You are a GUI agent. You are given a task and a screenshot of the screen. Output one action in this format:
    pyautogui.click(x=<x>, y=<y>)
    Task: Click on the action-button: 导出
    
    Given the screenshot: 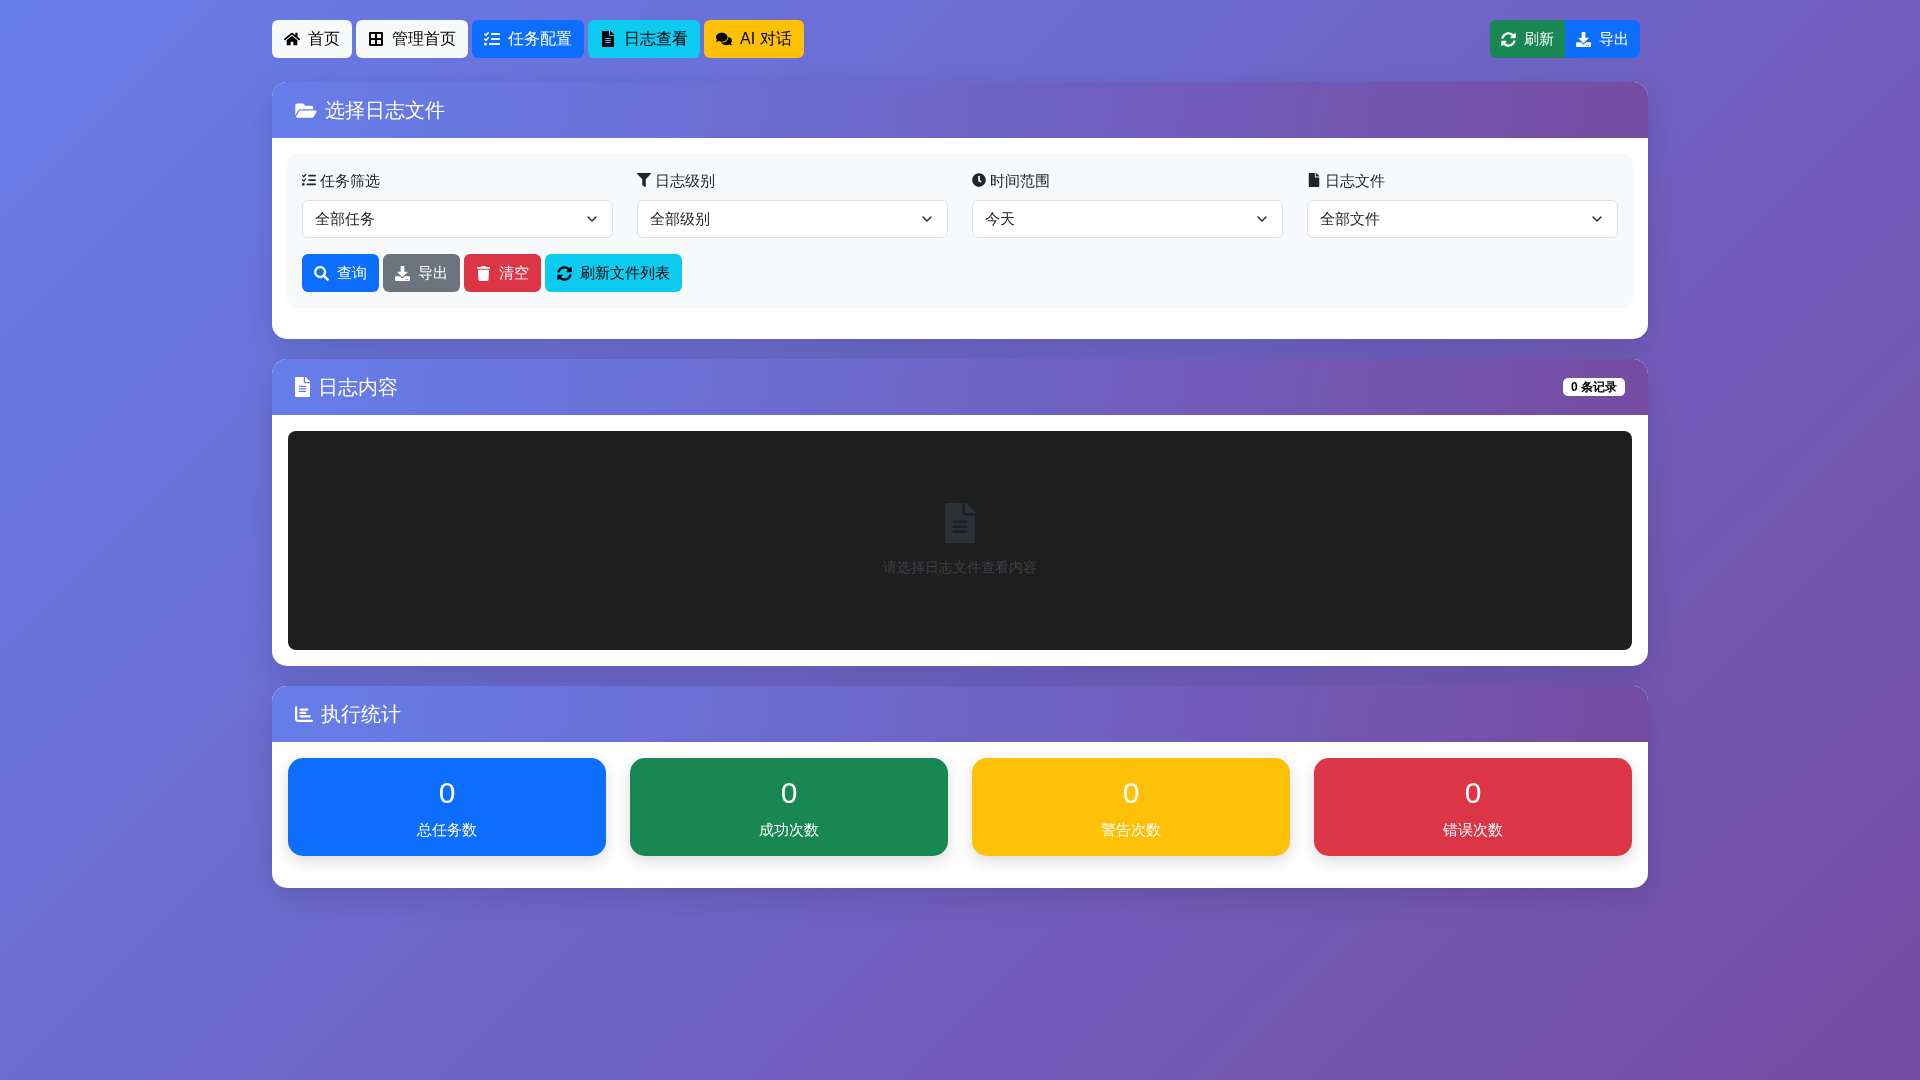 What is the action you would take?
    pyautogui.click(x=421, y=273)
    